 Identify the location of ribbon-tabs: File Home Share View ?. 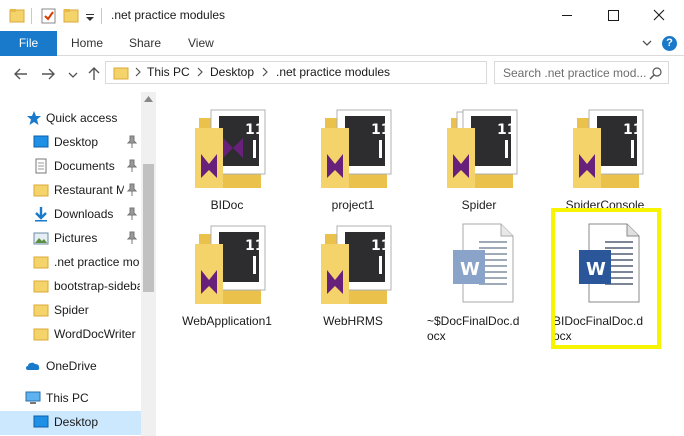
(342, 43).